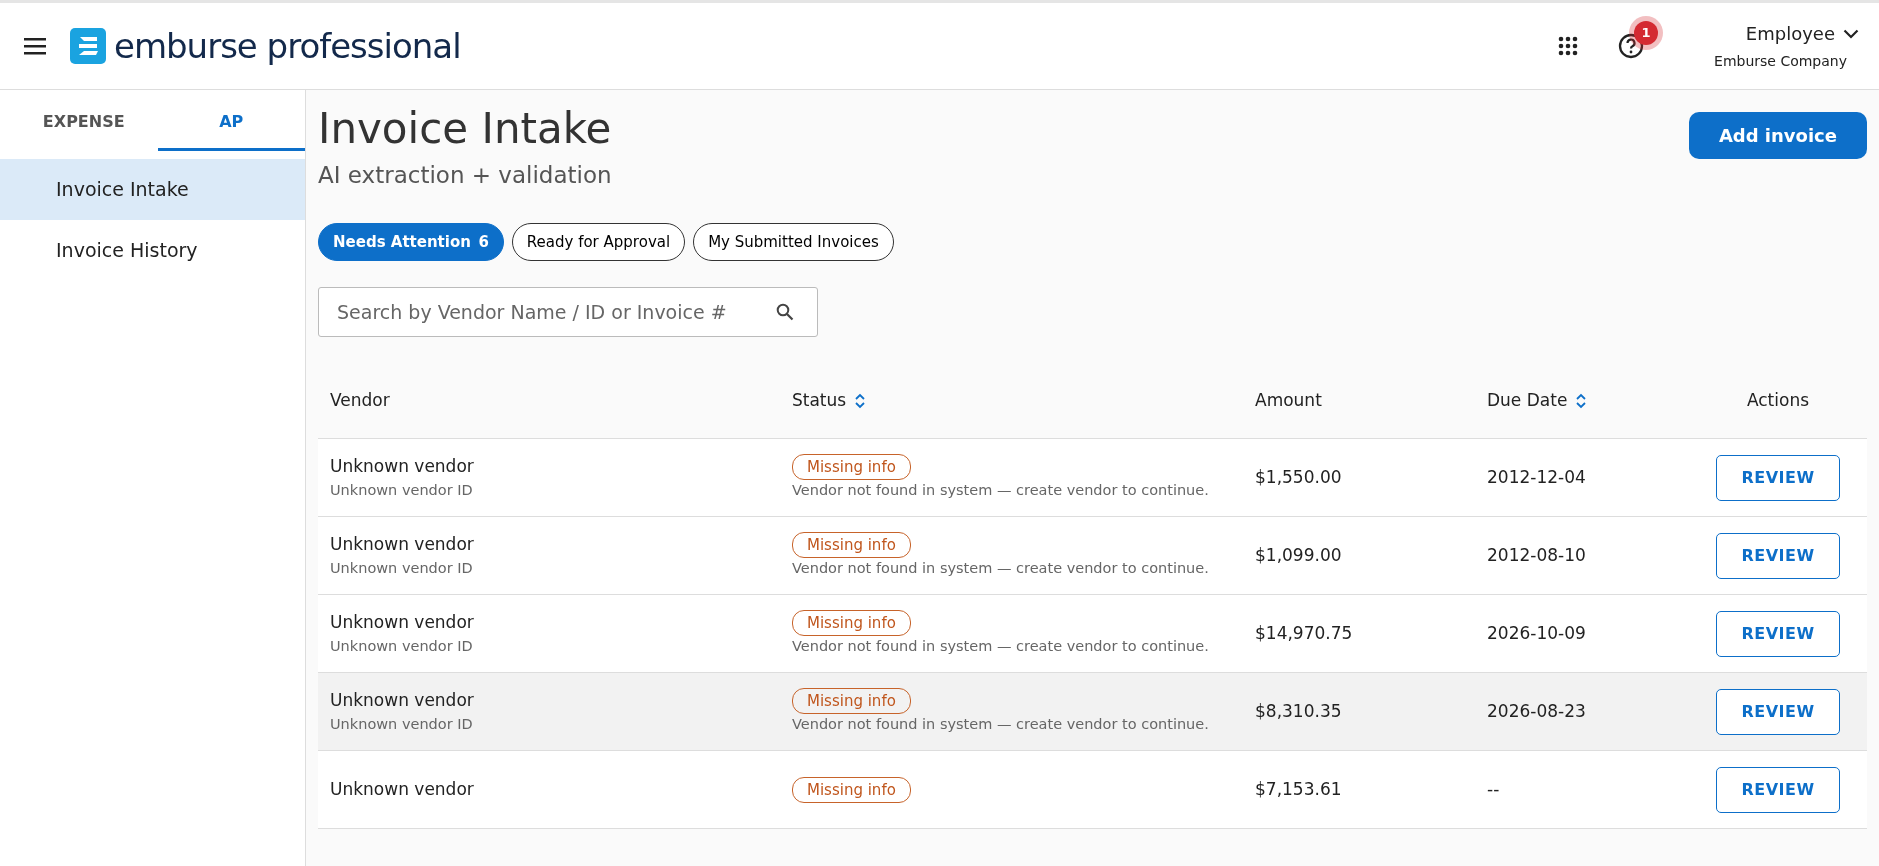 The image size is (1879, 866). Describe the element at coordinates (1298, 477) in the screenshot. I see `amount-text: $1,550.00` at that location.